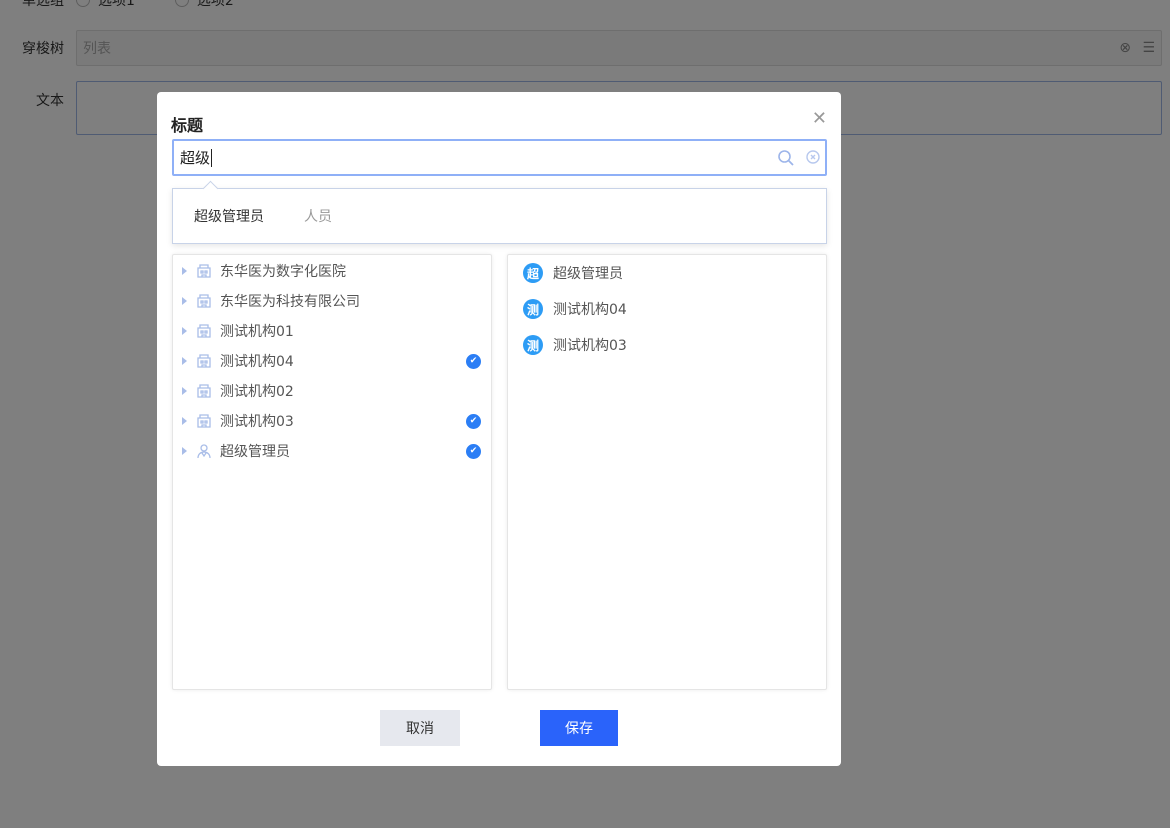 This screenshot has height=828, width=1170. Describe the element at coordinates (667, 273) in the screenshot. I see `selected-item: 超超级管理员` at that location.